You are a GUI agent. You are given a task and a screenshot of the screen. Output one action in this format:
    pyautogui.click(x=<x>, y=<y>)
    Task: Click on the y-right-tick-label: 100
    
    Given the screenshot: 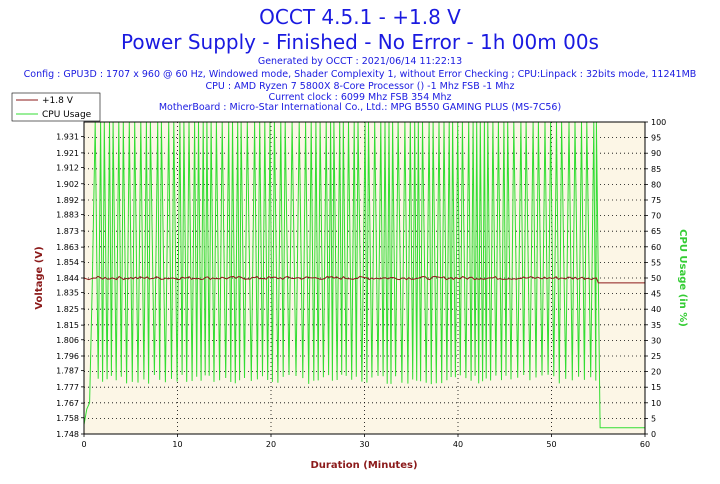 What is the action you would take?
    pyautogui.click(x=658, y=122)
    